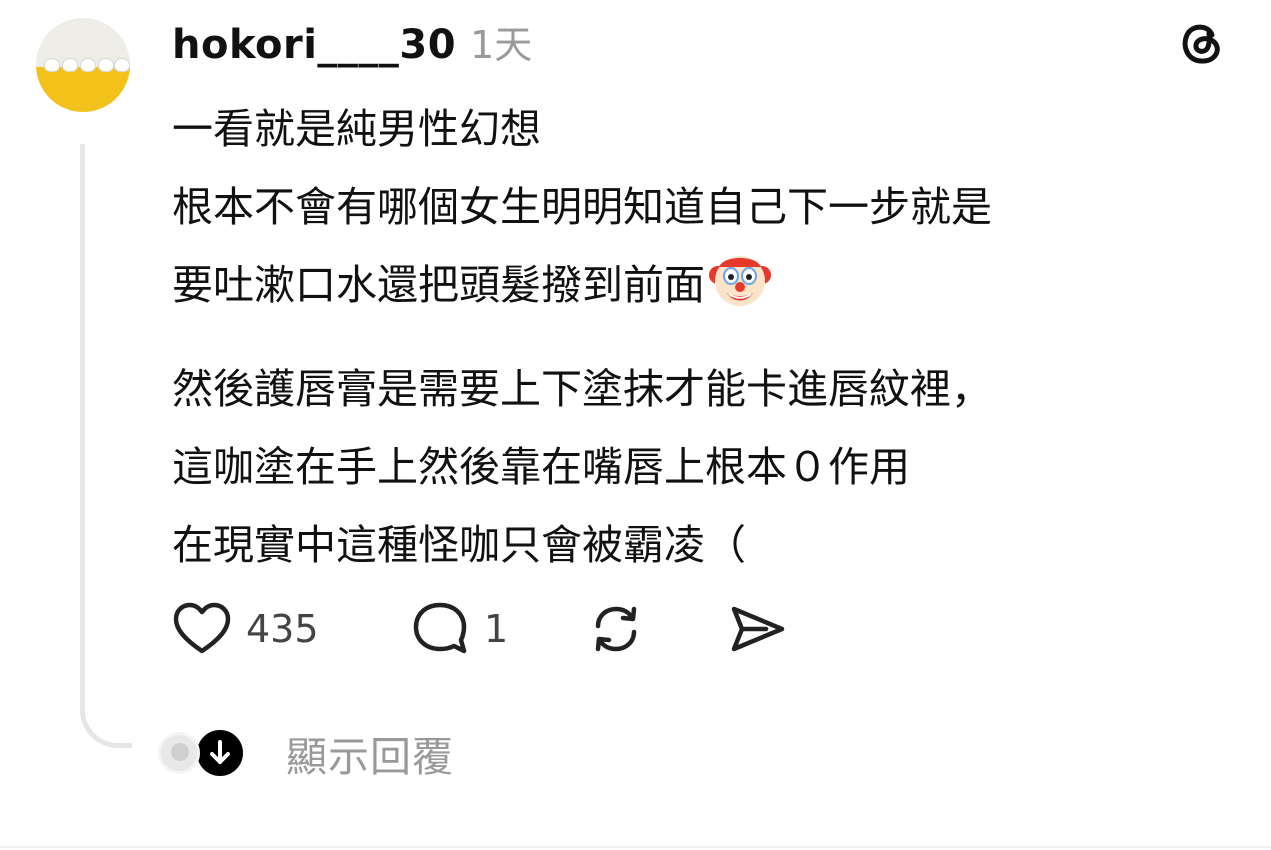 The width and height of the screenshot is (1271, 850). I want to click on thread-connector-line, so click(106, 446).